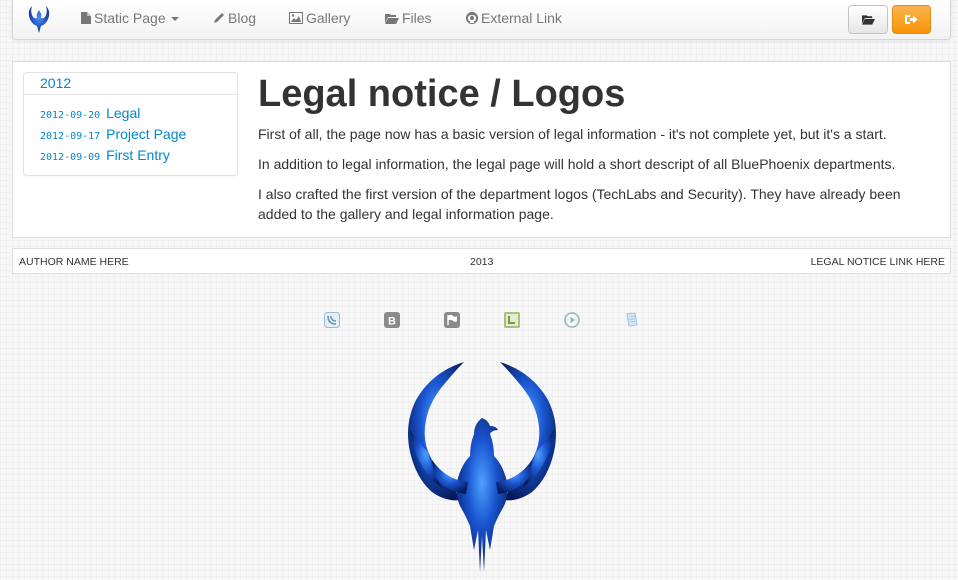 The height and width of the screenshot is (580, 958). I want to click on footer-year: 2013, so click(482, 262).